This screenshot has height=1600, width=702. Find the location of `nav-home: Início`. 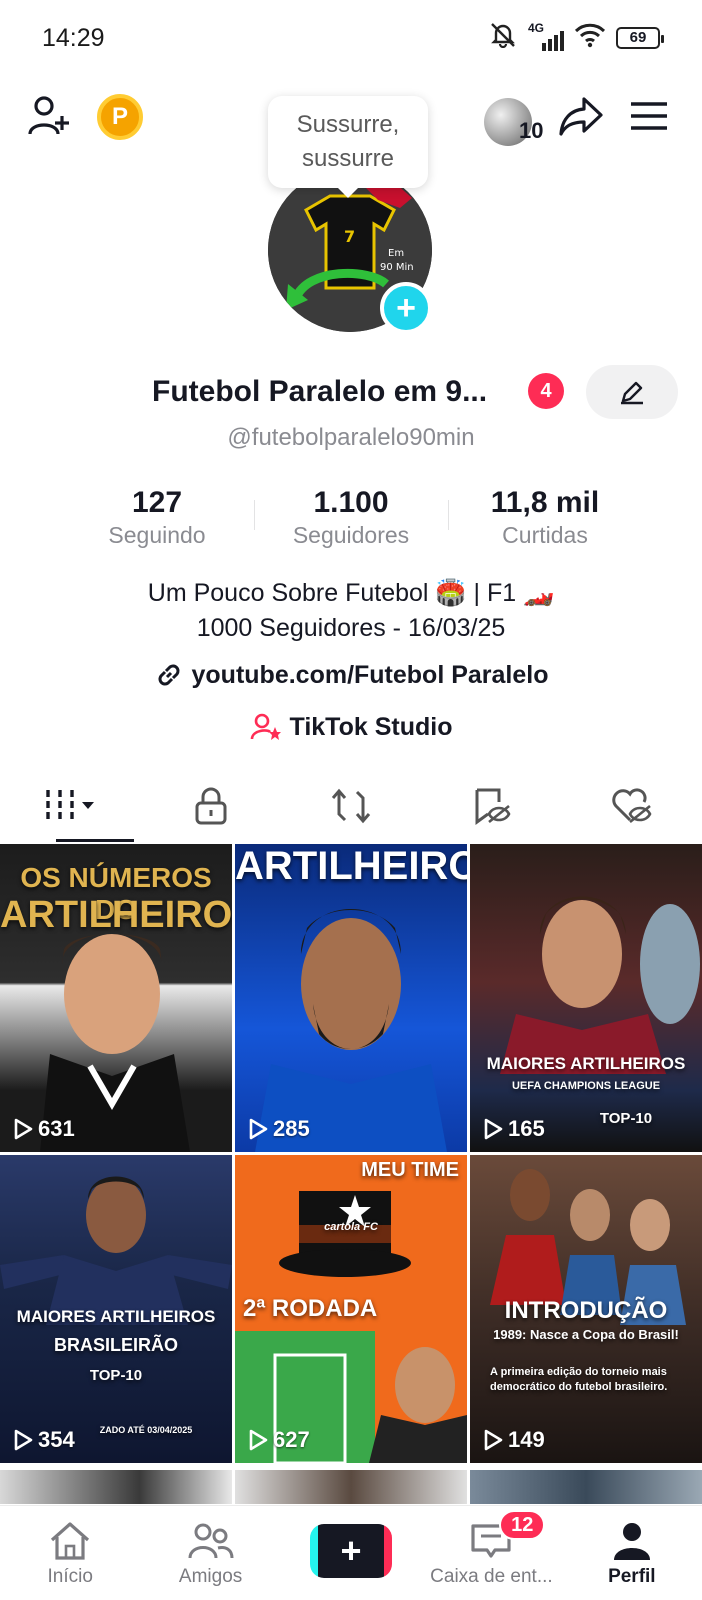

nav-home: Início is located at coordinates (70, 1553).